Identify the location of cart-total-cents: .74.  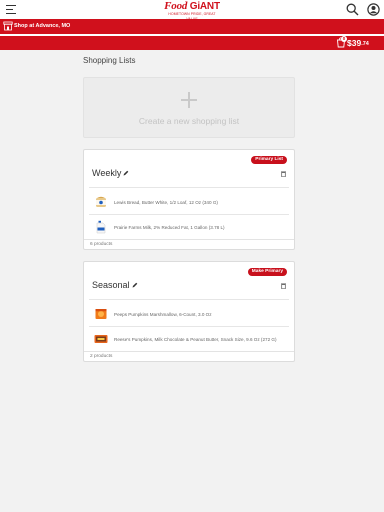
(365, 43).